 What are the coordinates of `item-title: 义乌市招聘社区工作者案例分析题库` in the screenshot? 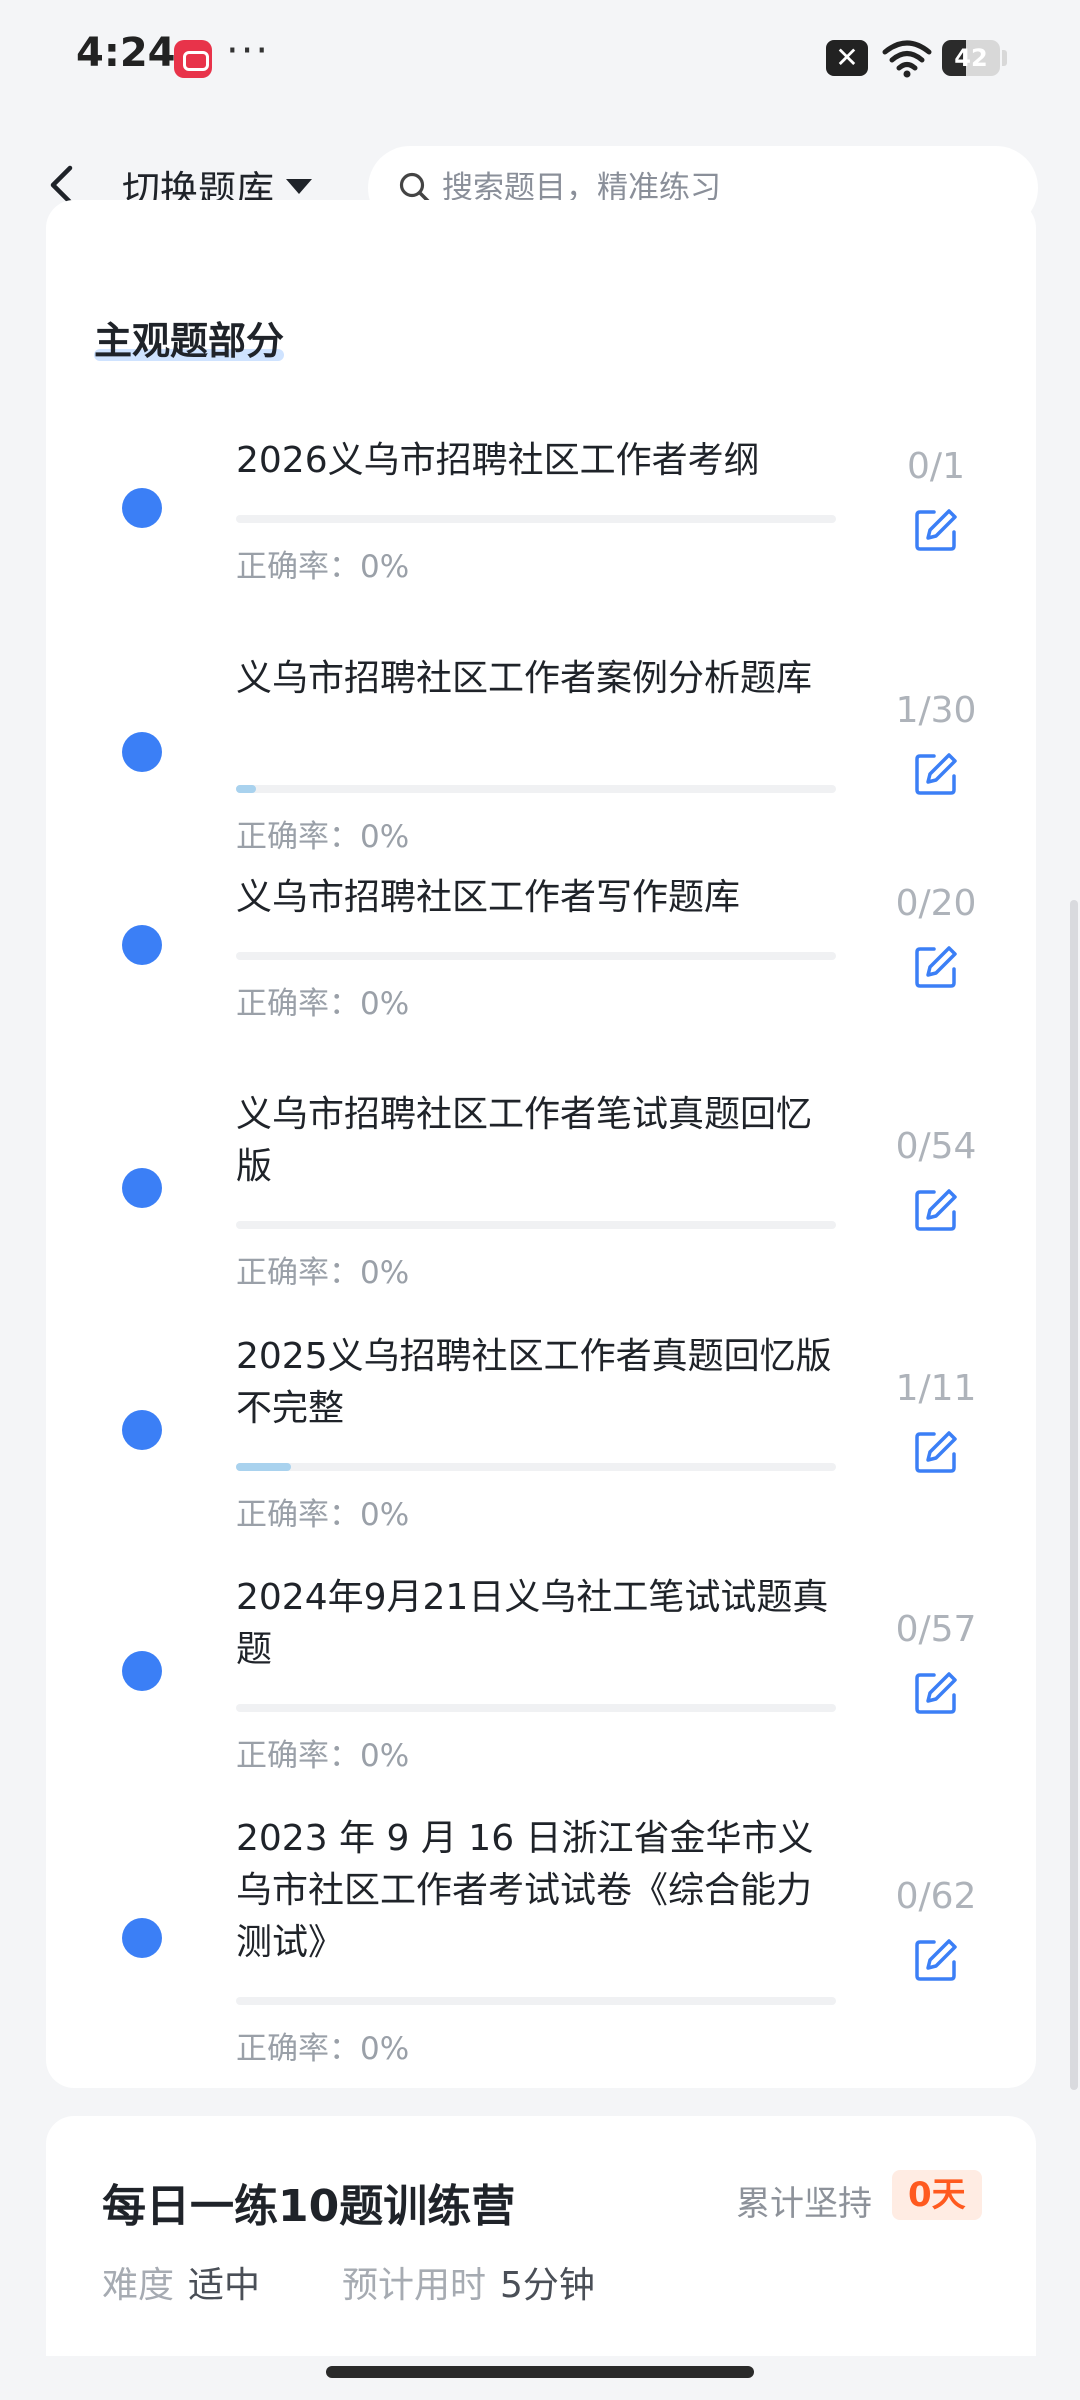 It's located at (524, 678).